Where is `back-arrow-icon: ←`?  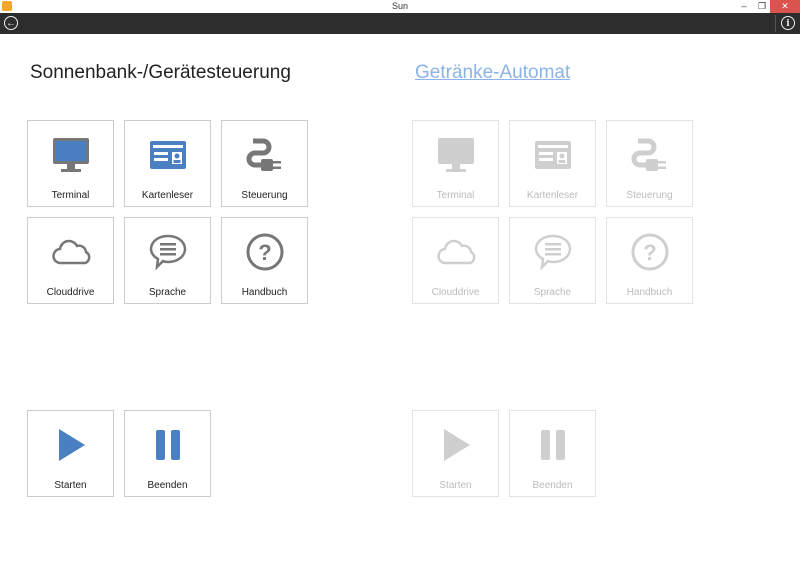 back-arrow-icon: ← is located at coordinates (11, 23).